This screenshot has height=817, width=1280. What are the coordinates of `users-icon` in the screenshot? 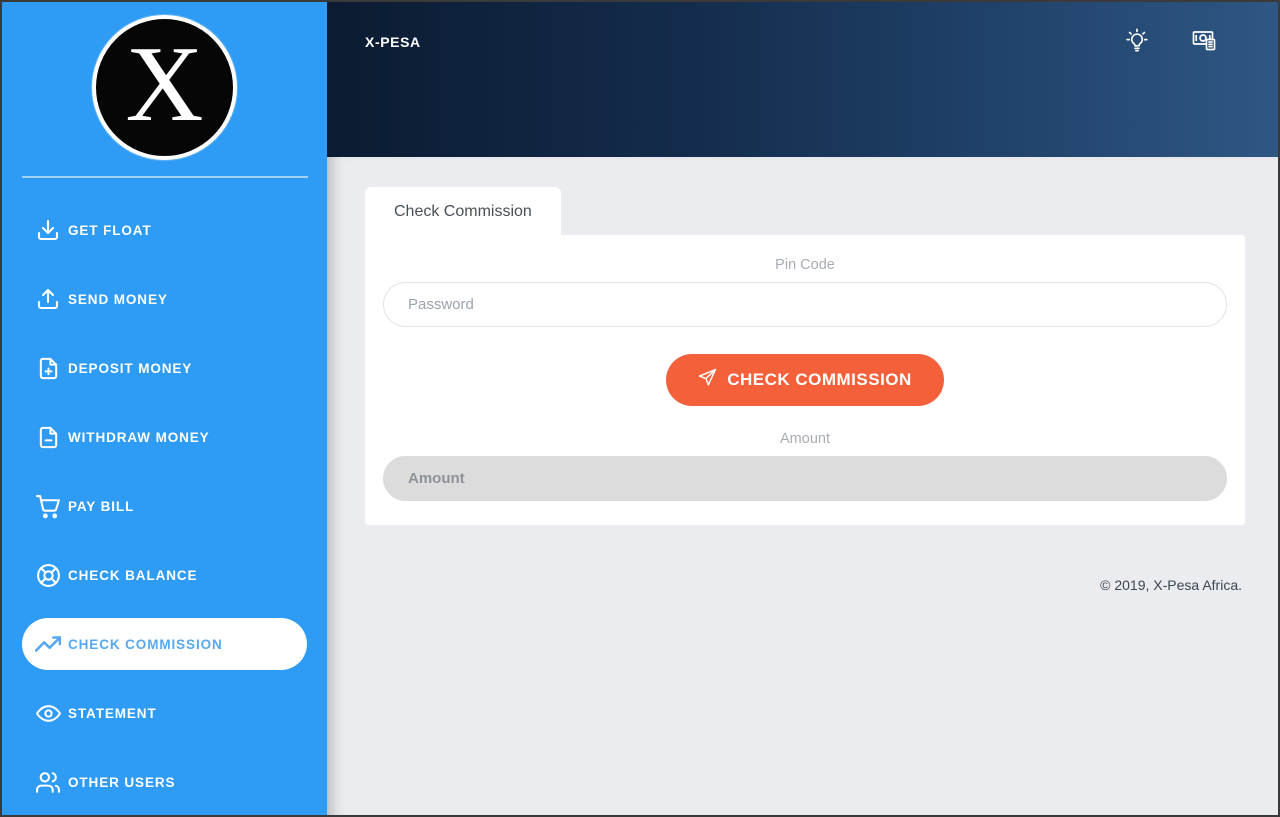 It's located at (48, 782).